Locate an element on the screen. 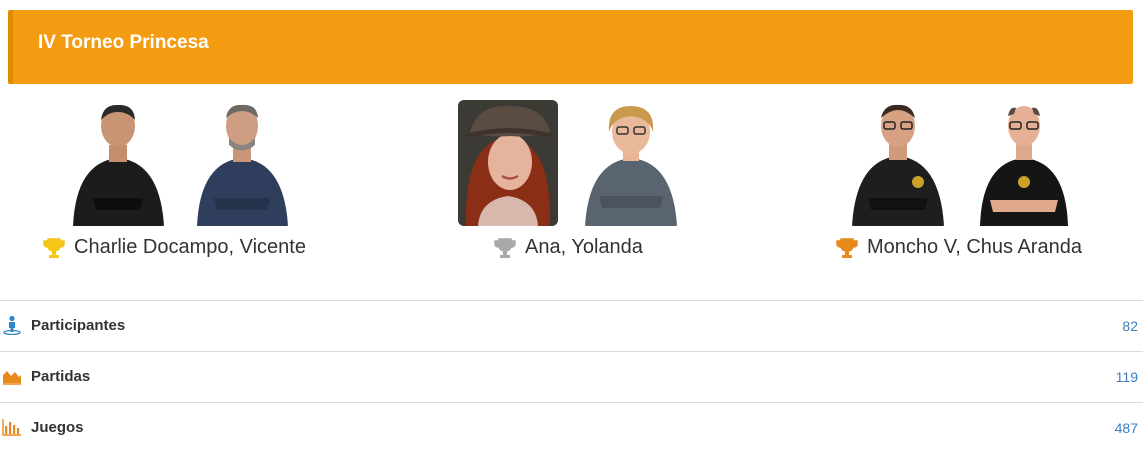  bronze-trophy-icon is located at coordinates (847, 248).